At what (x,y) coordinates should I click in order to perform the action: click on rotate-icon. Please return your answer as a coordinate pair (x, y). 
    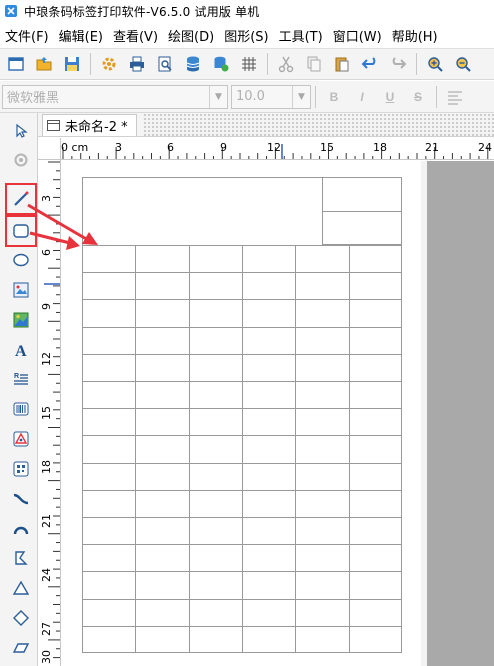
    Looking at the image, I should click on (21, 160).